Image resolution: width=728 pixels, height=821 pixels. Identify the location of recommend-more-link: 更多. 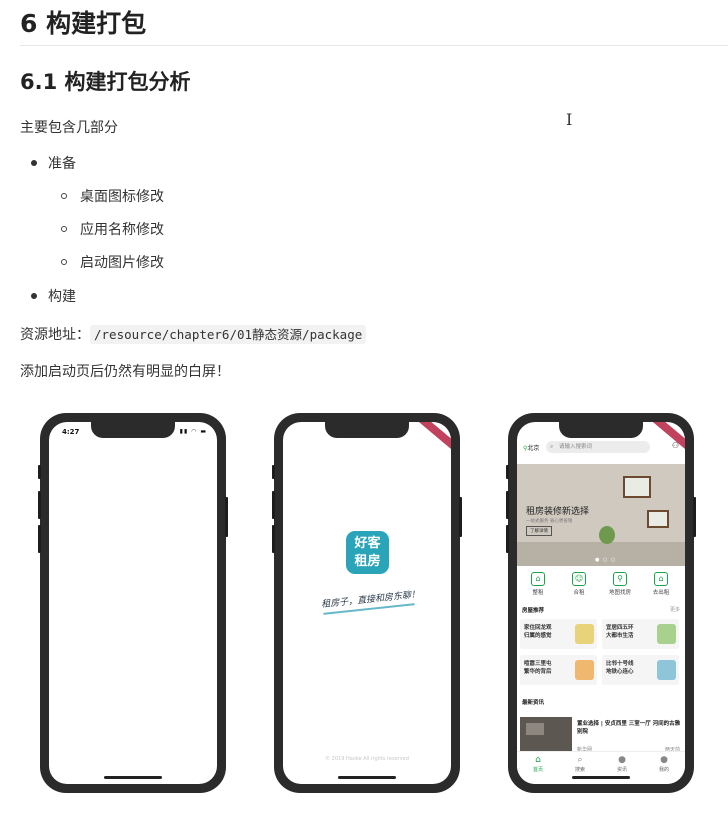
(675, 609).